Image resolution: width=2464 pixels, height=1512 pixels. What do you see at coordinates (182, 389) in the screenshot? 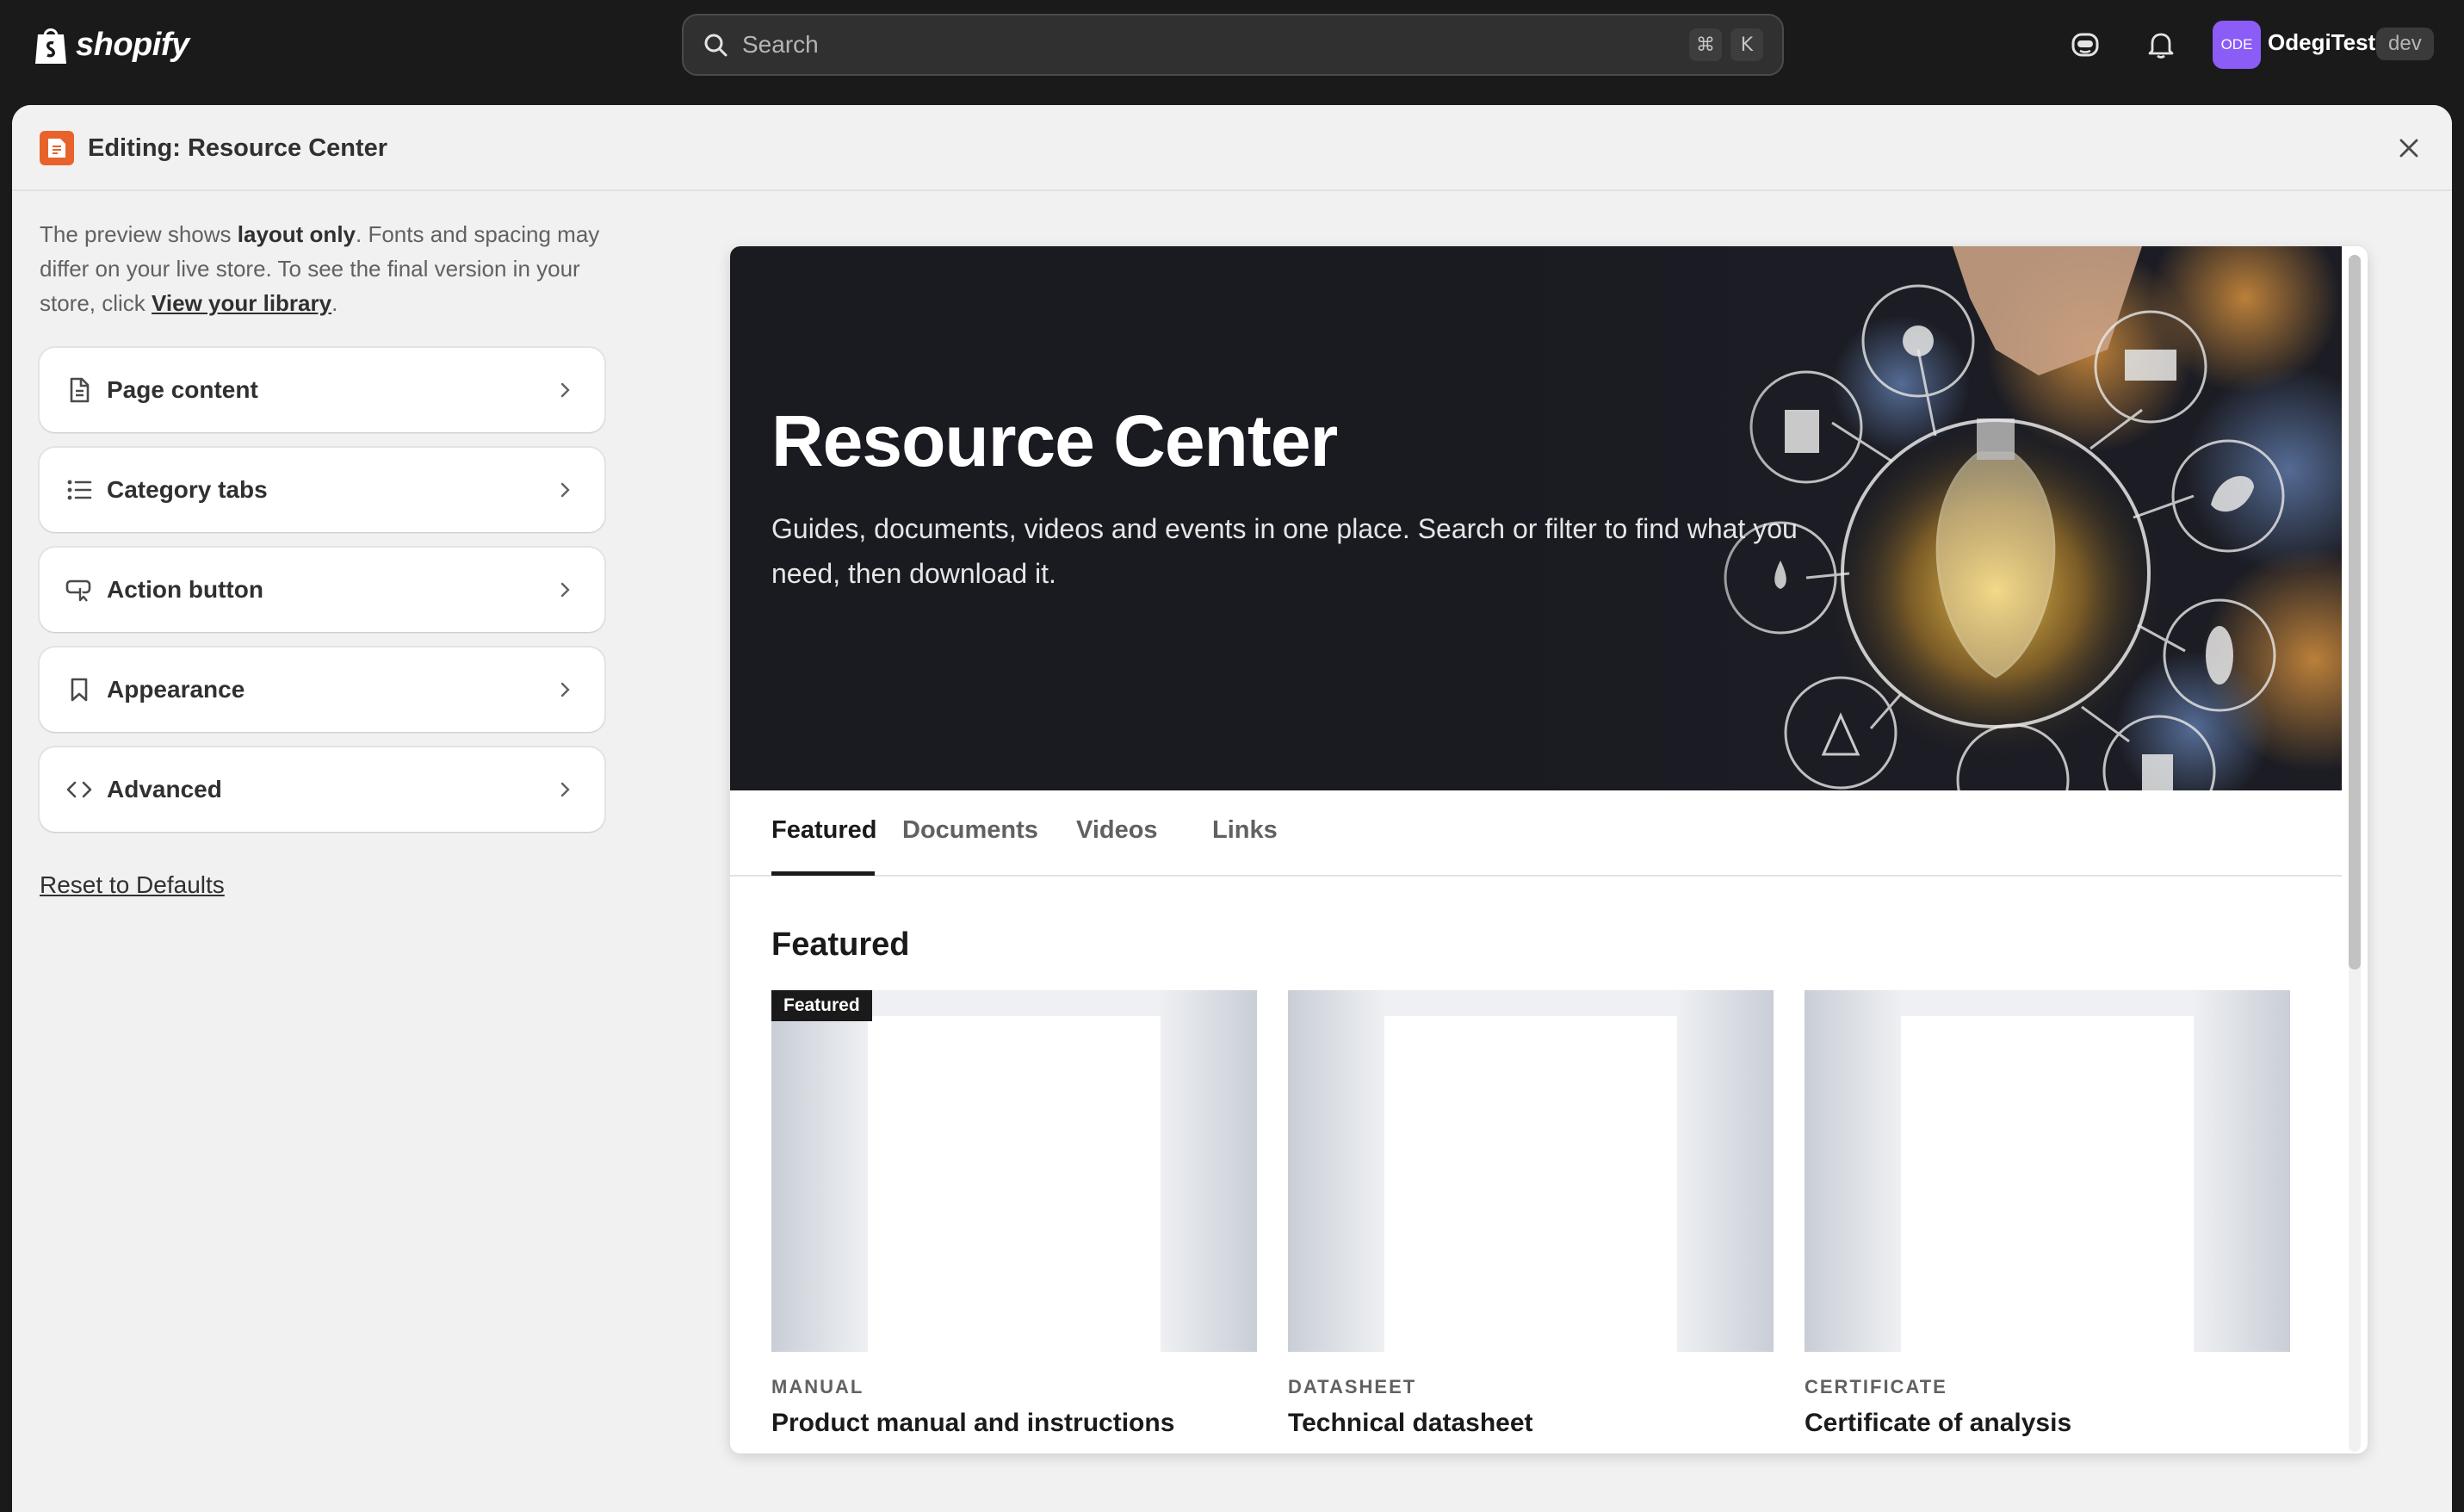
I see `panel-label: Page content` at bounding box center [182, 389].